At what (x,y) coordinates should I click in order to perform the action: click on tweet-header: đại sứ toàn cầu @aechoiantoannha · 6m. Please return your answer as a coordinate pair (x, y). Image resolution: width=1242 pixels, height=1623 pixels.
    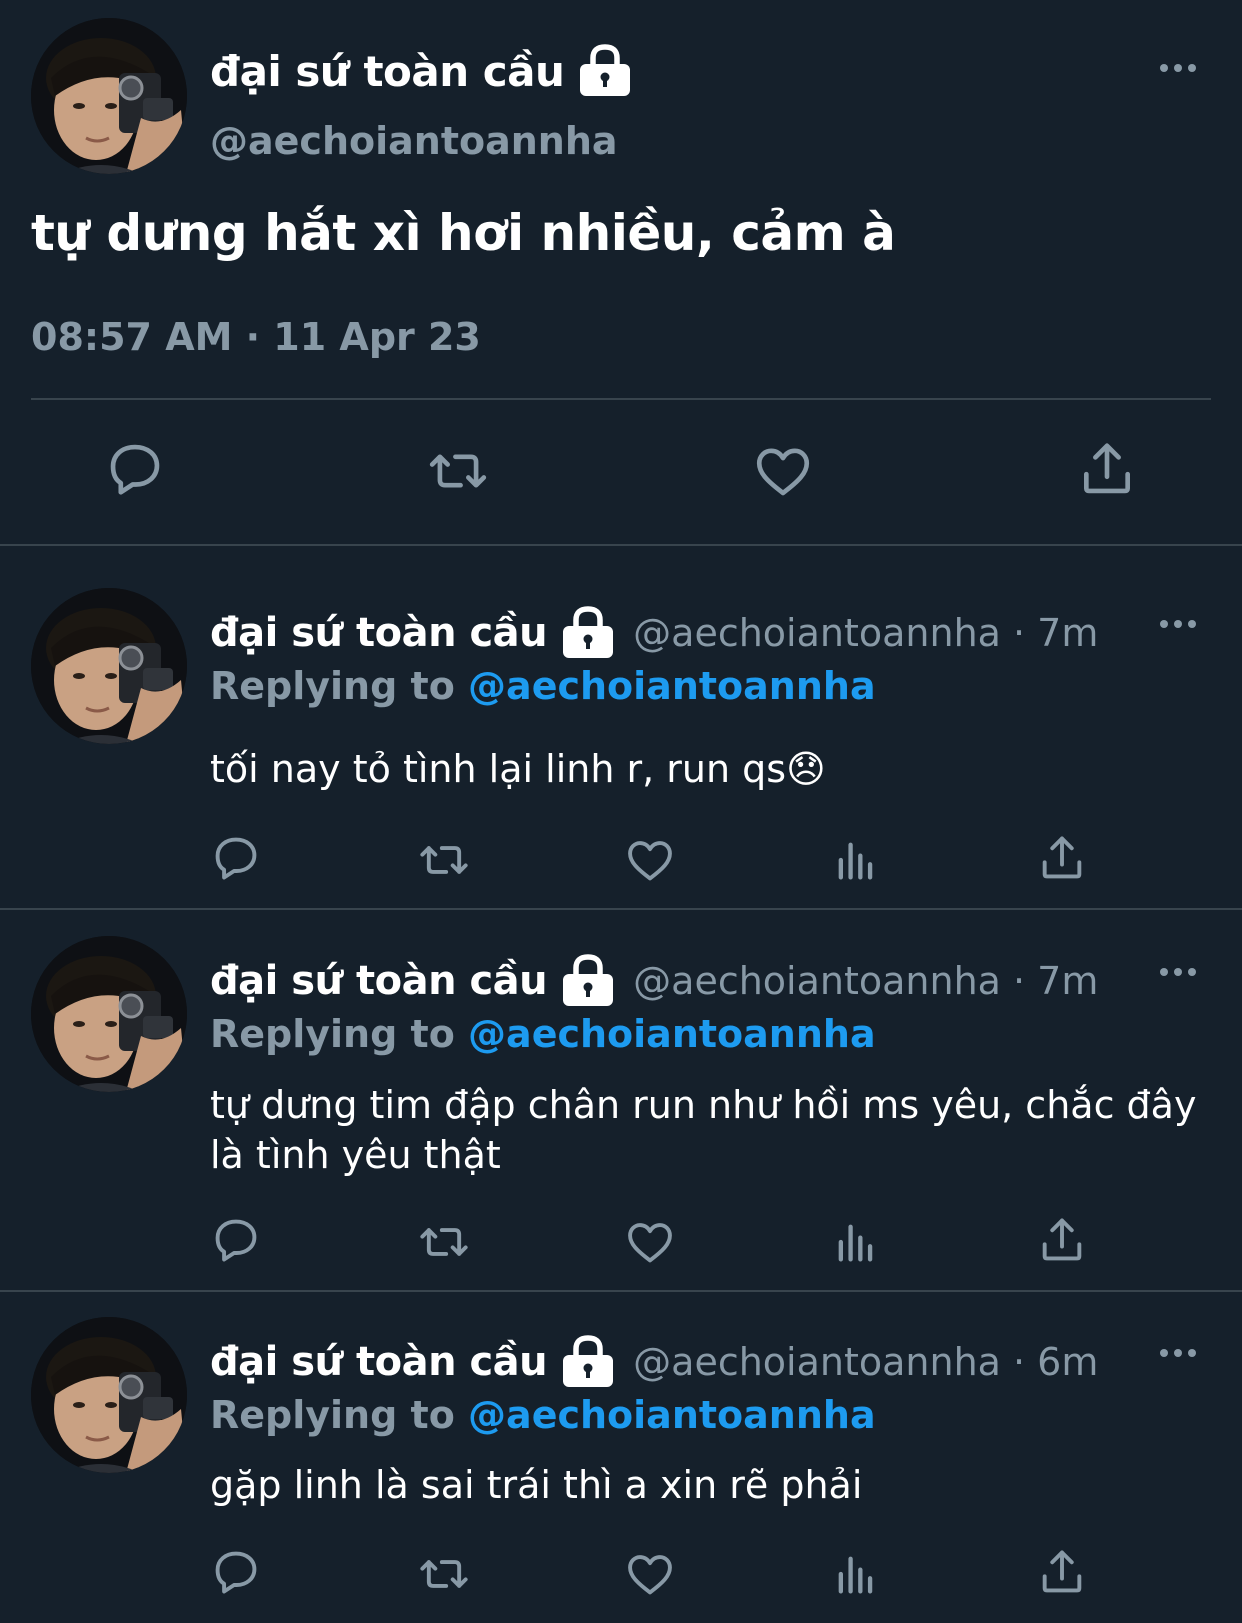
    Looking at the image, I should click on (654, 1362).